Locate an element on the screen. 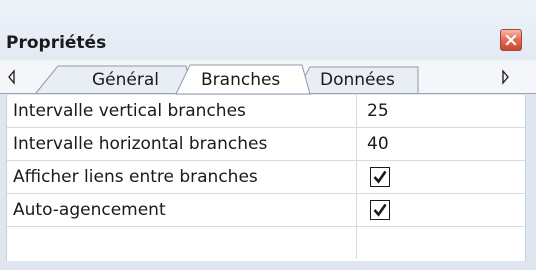 The height and width of the screenshot is (270, 536). property-value-cell: 25 is located at coordinates (441, 111).